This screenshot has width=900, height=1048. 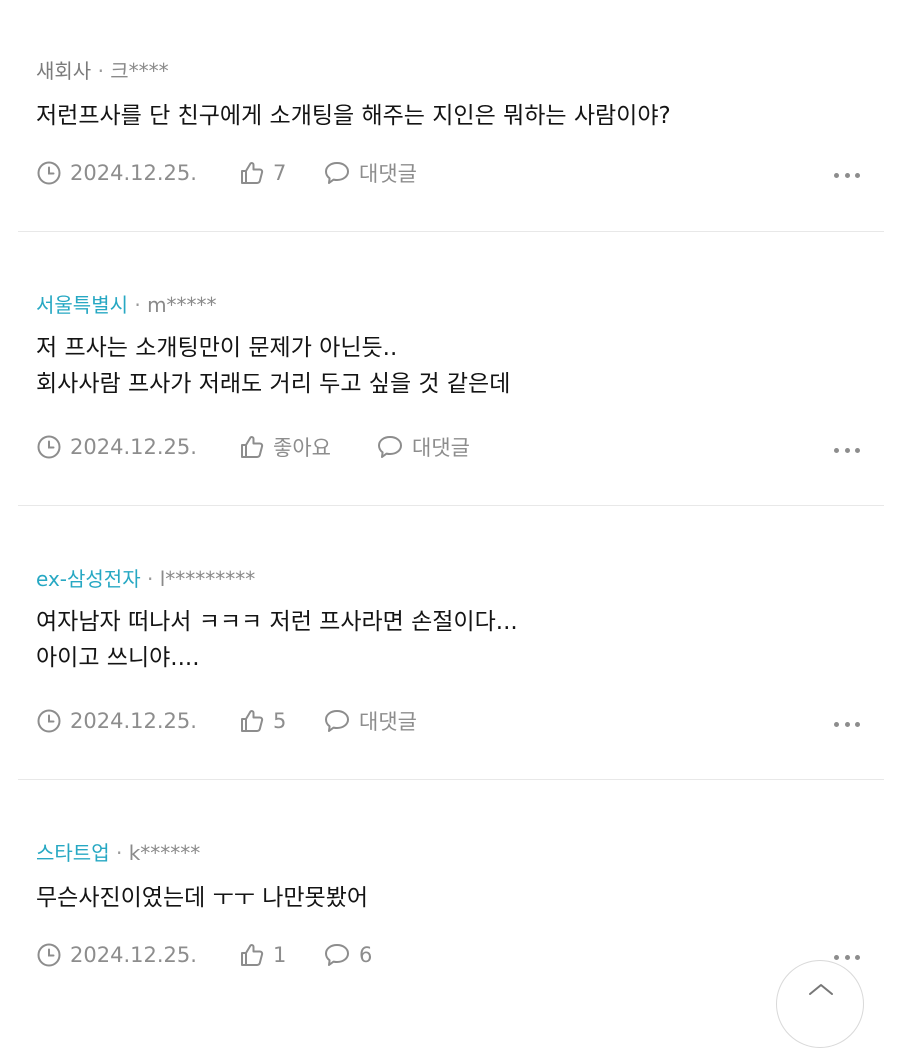 I want to click on comment-body: 무슨사진이였는데 ㅜㅜ 나만못봤어, so click(x=202, y=898).